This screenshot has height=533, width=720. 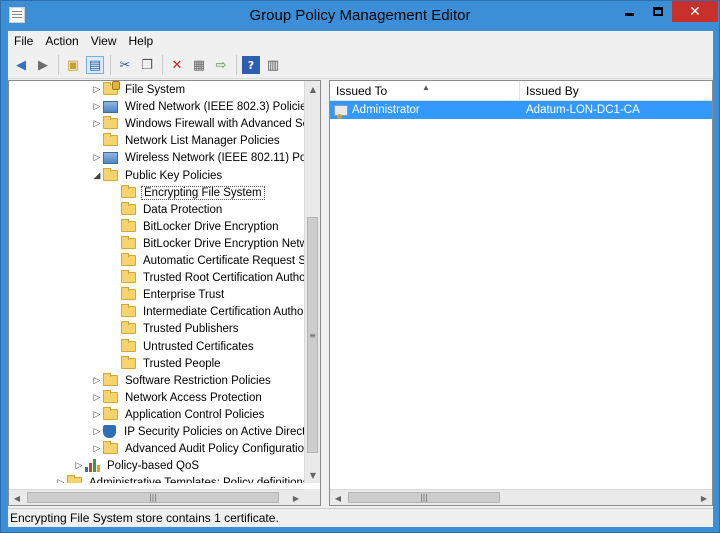 What do you see at coordinates (137, 465) in the screenshot?
I see `tree-item: ▷ Policy-based QoS` at bounding box center [137, 465].